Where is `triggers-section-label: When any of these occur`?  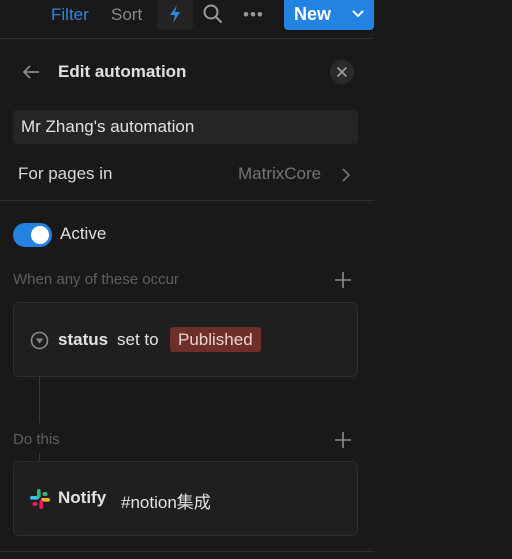 triggers-section-label: When any of these occur is located at coordinates (96, 279).